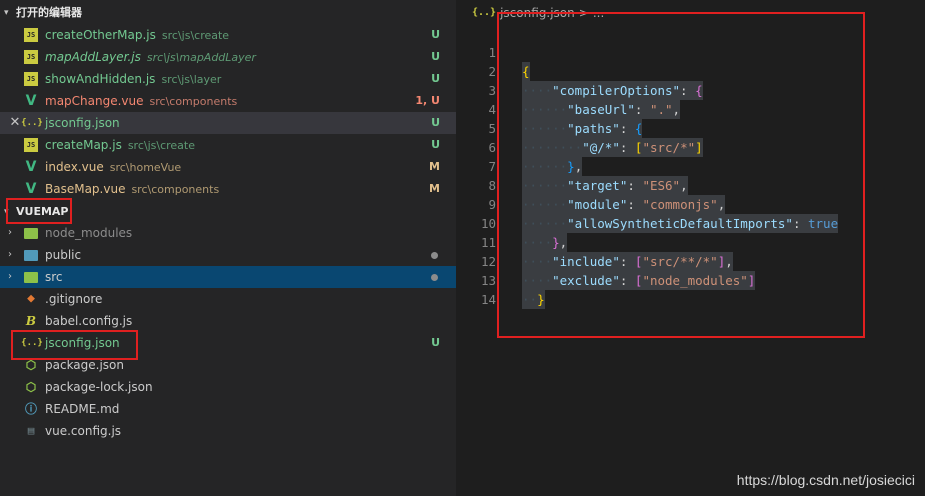 Image resolution: width=925 pixels, height=496 pixels. I want to click on file-name: package-lock.json, so click(99, 387).